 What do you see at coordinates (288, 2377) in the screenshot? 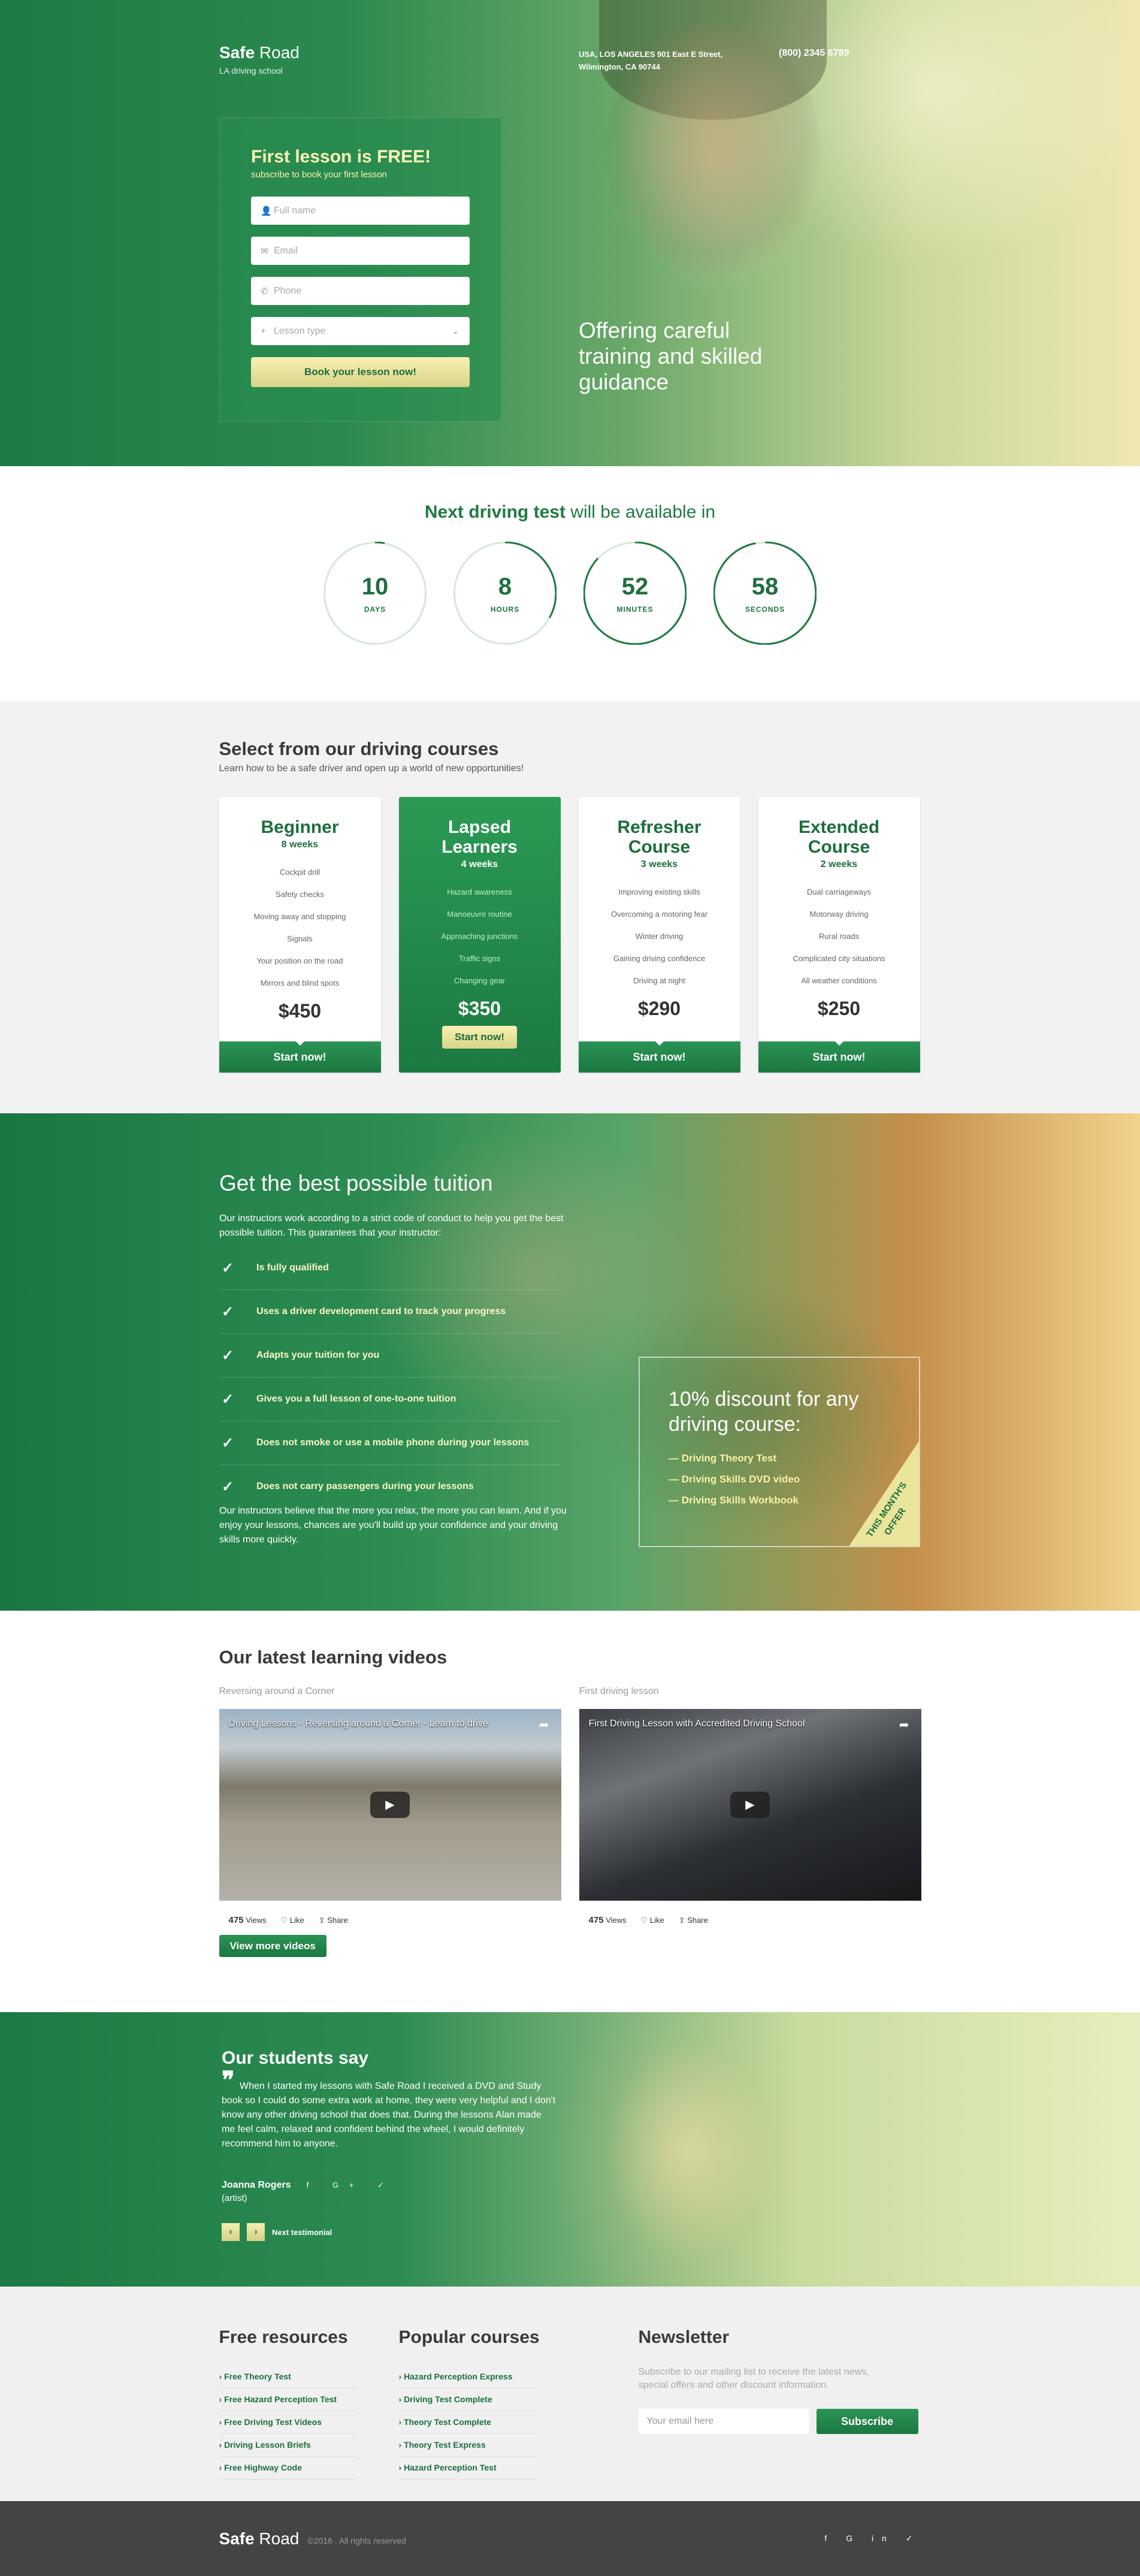
I see `resource-link: Free Theory Test` at bounding box center [288, 2377].